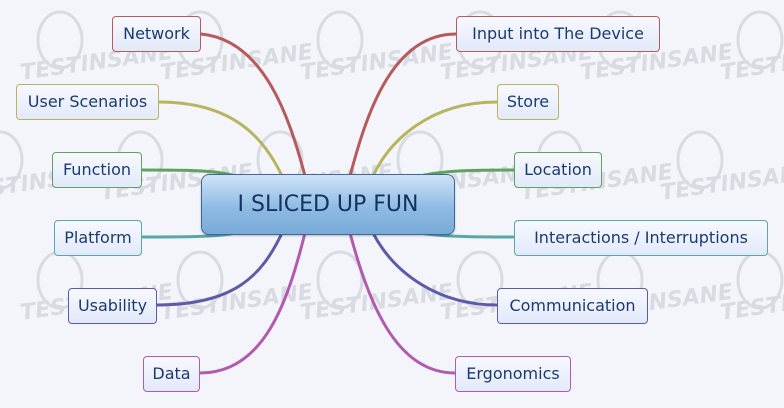  I want to click on topic-network: Network, so click(156, 34).